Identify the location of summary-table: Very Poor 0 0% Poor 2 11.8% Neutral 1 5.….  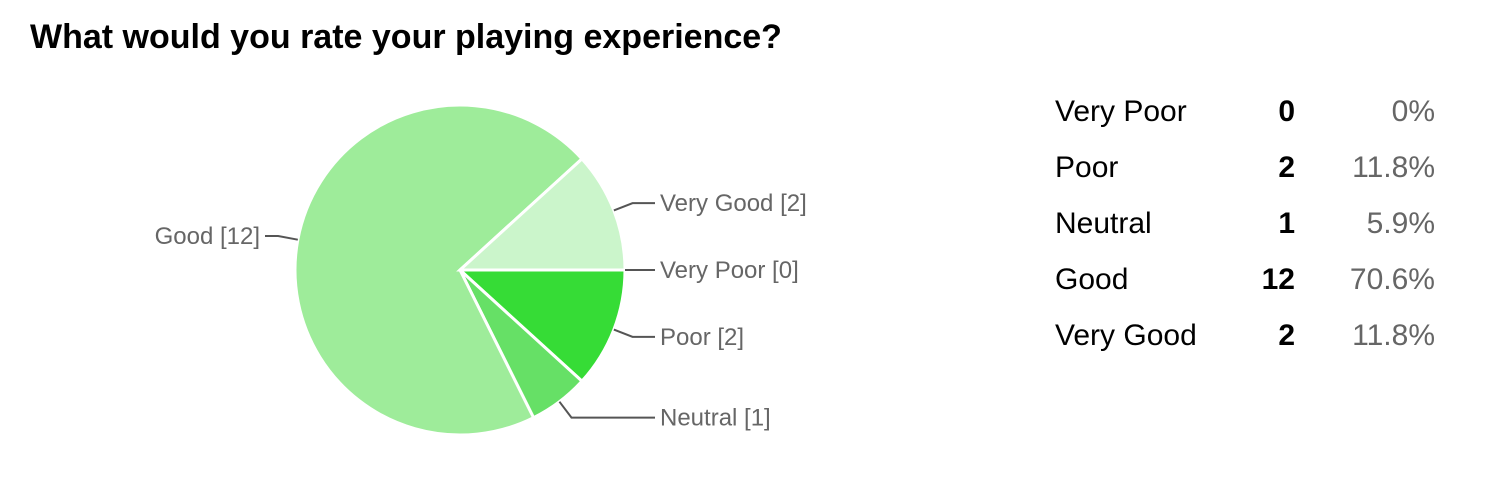
(1245, 224).